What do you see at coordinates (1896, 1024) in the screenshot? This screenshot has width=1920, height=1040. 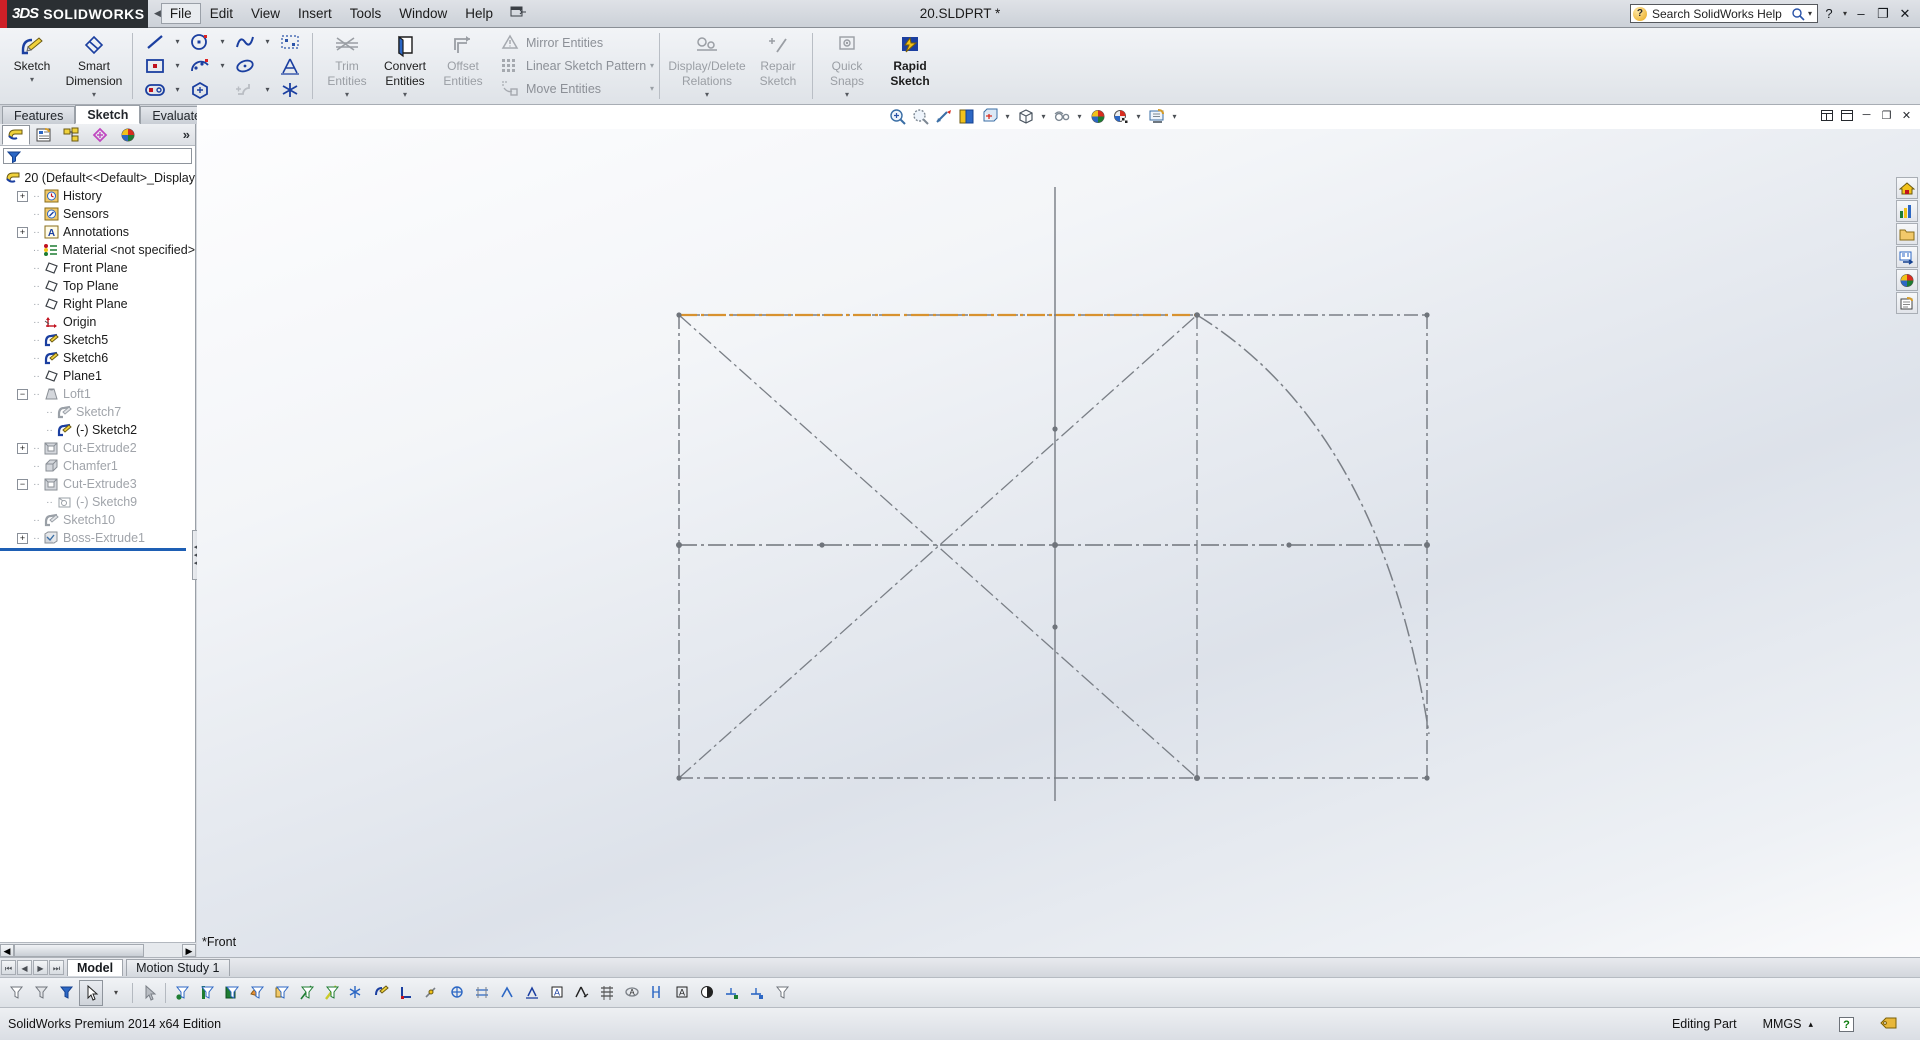 I see `tag-icon` at bounding box center [1896, 1024].